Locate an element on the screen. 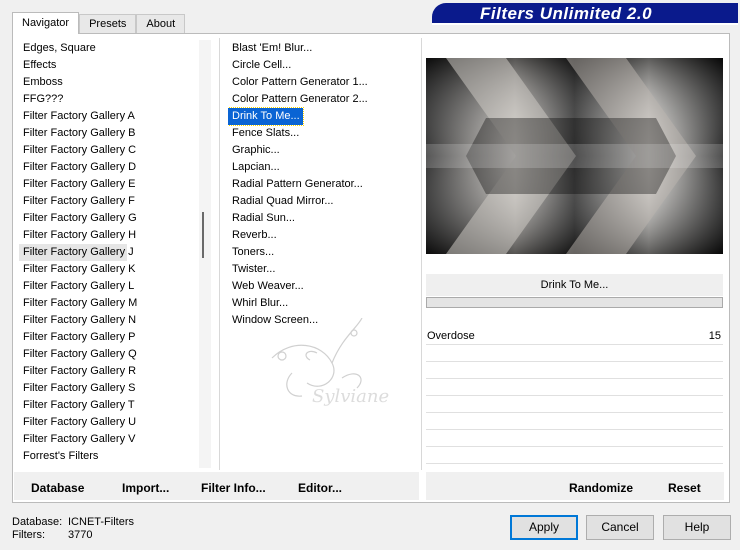 The height and width of the screenshot is (550, 740). cancel-button: Cancel is located at coordinates (620, 527).